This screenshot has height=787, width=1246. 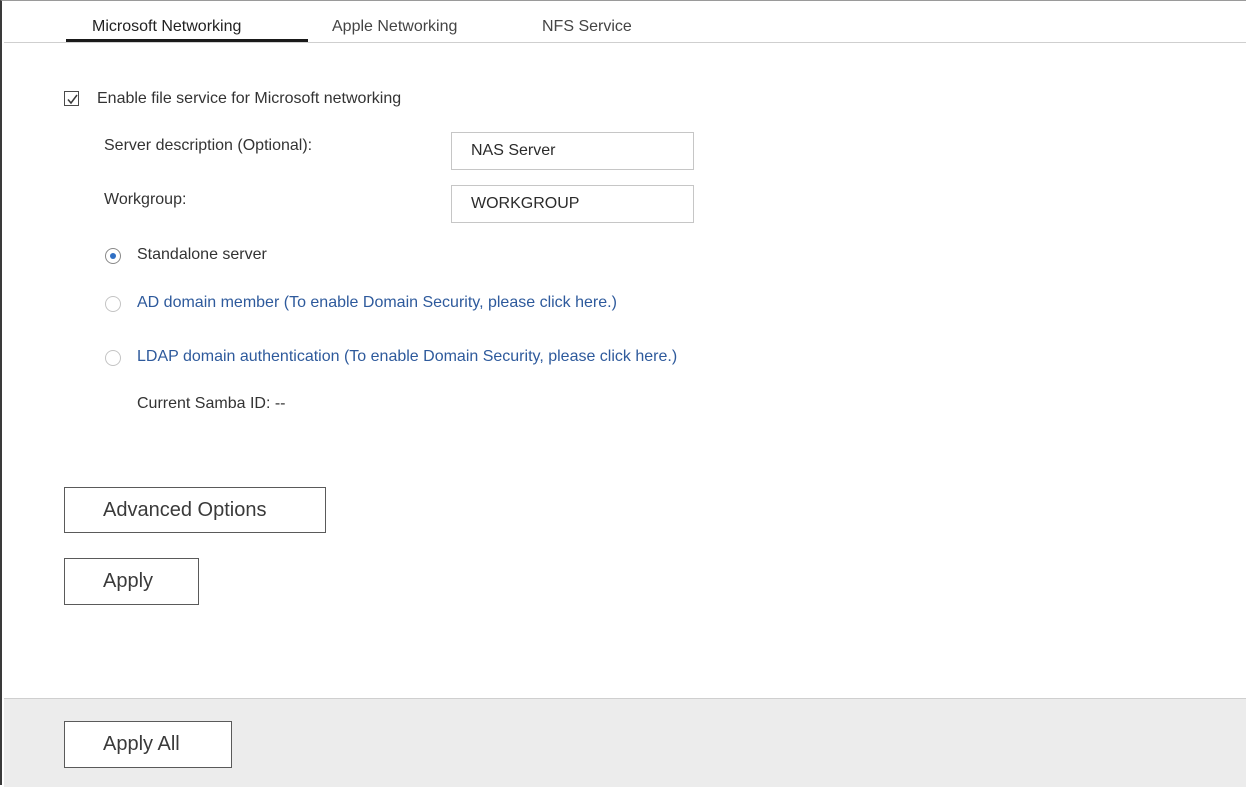 What do you see at coordinates (166, 27) in the screenshot?
I see `tab-microsoft-networking: Microsoft Networking` at bounding box center [166, 27].